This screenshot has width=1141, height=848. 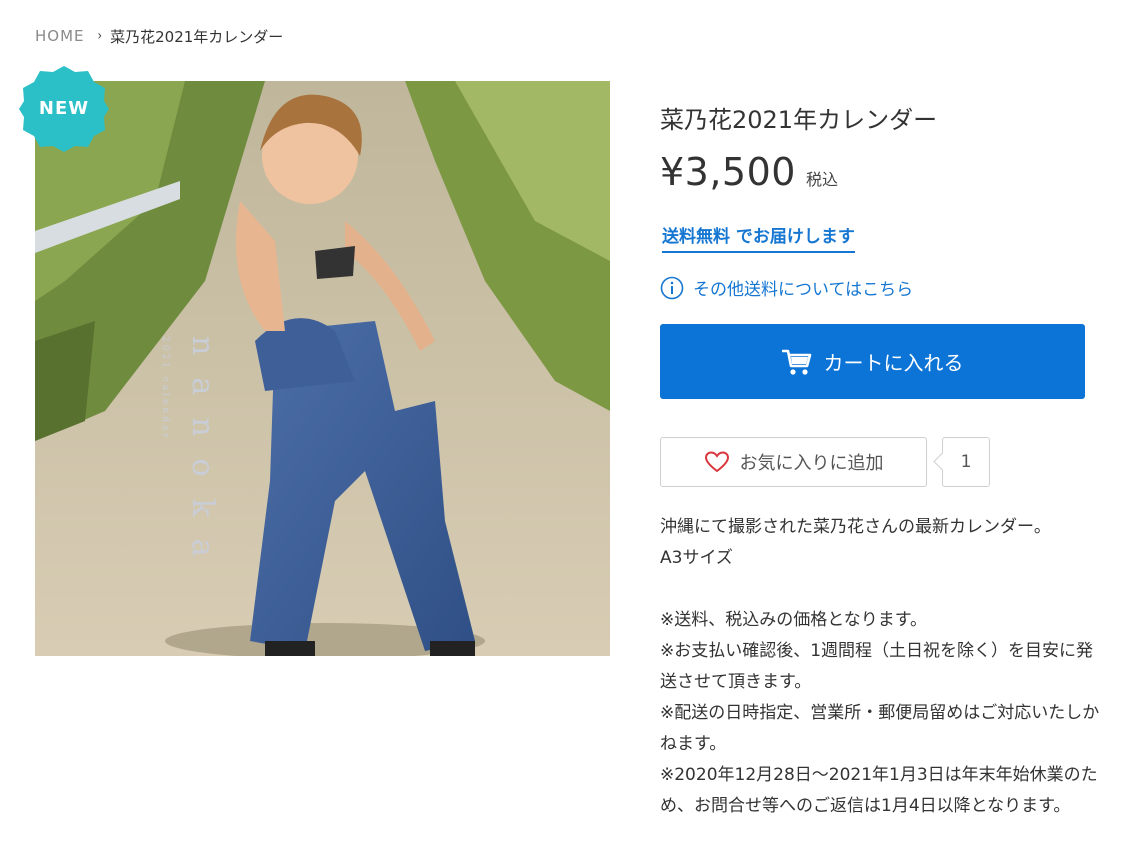 What do you see at coordinates (893, 363) in the screenshot?
I see `add-to-cart-label: カートに入れる` at bounding box center [893, 363].